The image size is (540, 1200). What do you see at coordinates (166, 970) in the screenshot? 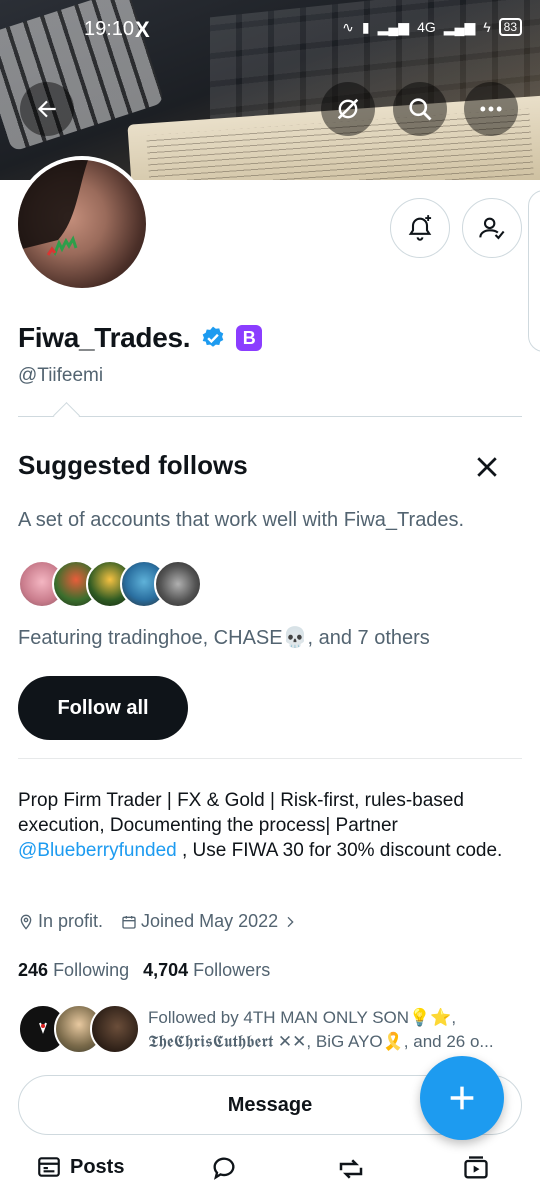
I see `followers-count: 4,704` at bounding box center [166, 970].